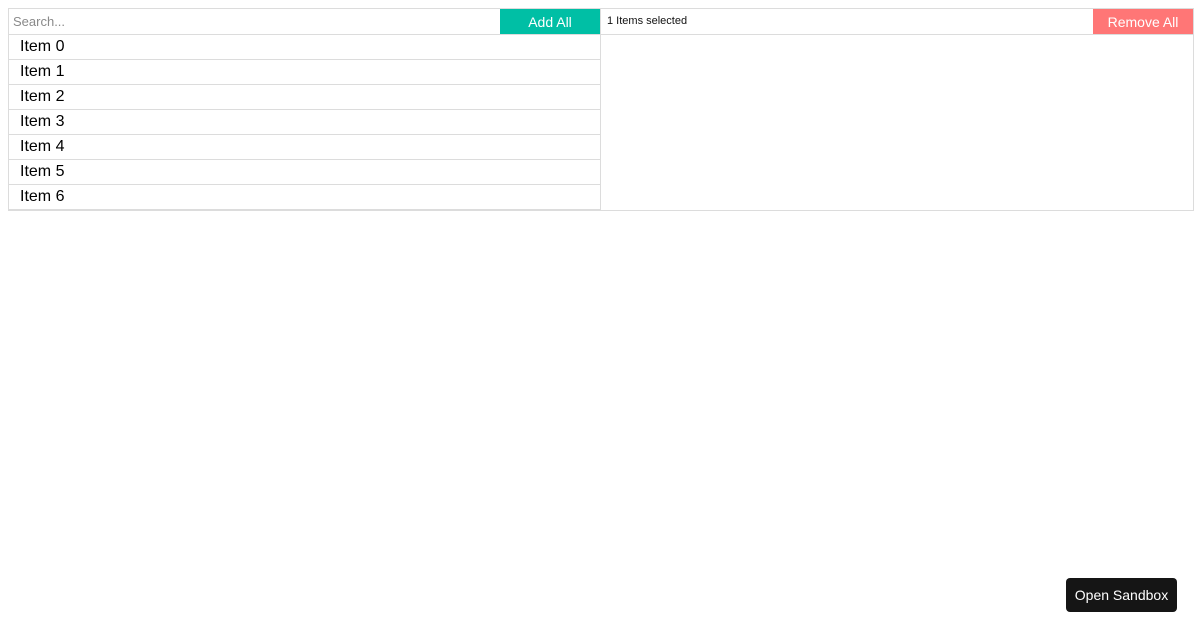 The image size is (1200, 630). Describe the element at coordinates (304, 97) in the screenshot. I see `list-item: Item 2` at that location.